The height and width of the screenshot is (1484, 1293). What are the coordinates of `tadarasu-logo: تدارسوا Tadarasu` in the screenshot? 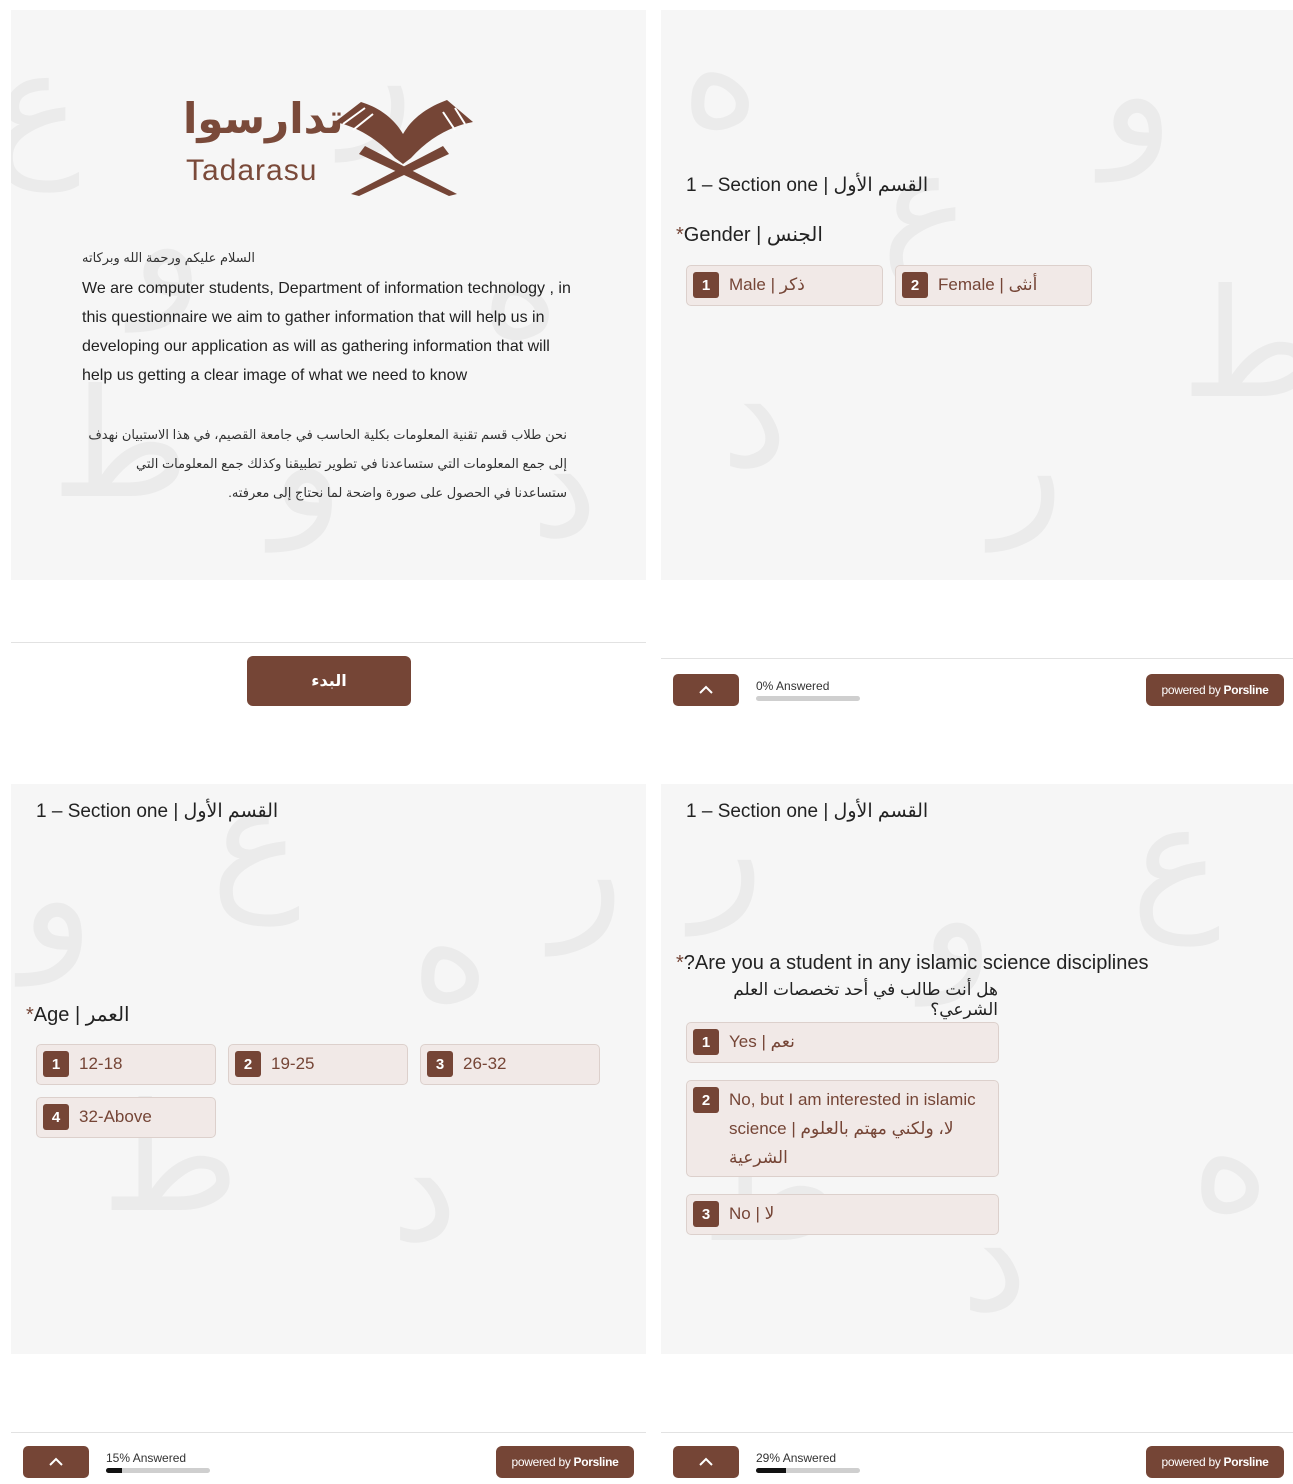 It's located at (333, 149).